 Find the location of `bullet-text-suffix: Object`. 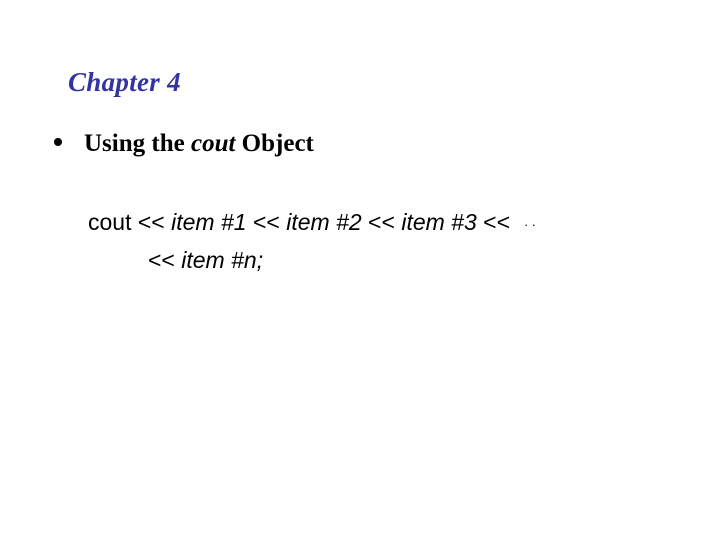

bullet-text-suffix: Object is located at coordinates (274, 143).